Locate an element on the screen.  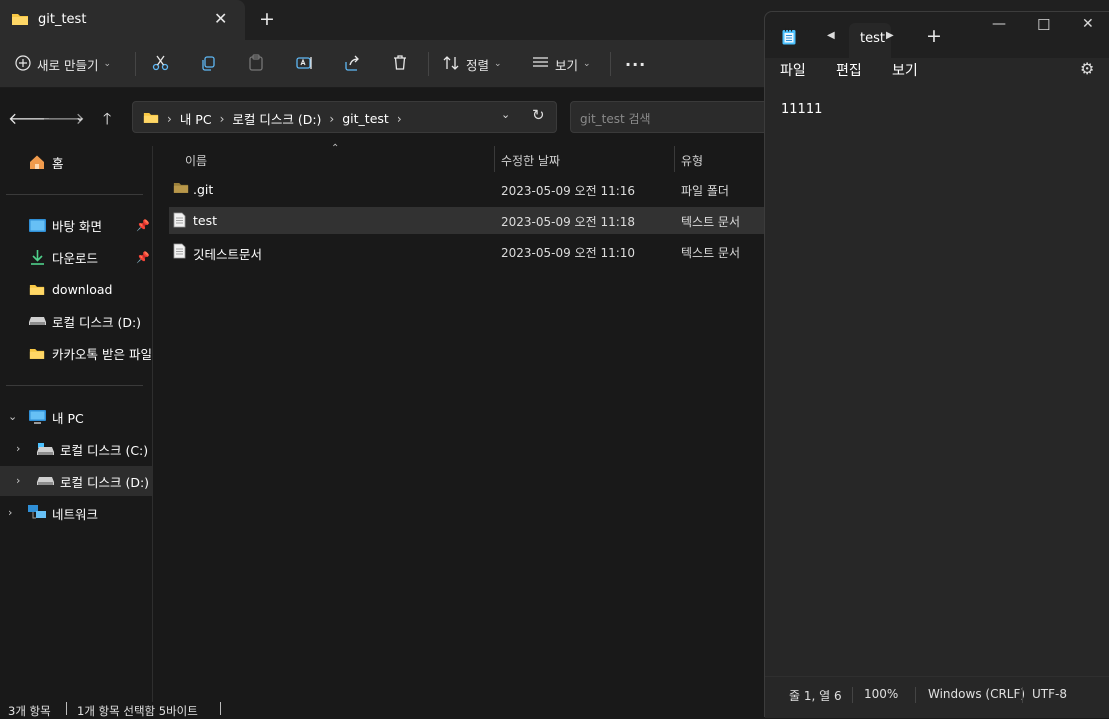
paste-button is located at coordinates (256, 64).